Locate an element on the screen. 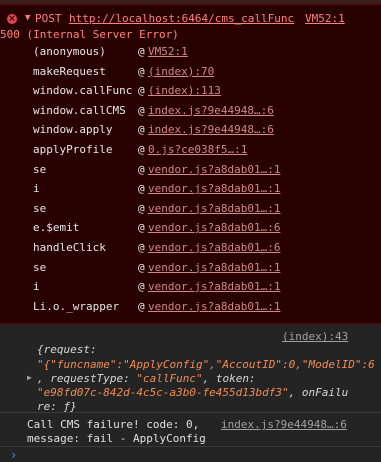 The image size is (381, 462). frame-function-name: handleClick is located at coordinates (69, 247).